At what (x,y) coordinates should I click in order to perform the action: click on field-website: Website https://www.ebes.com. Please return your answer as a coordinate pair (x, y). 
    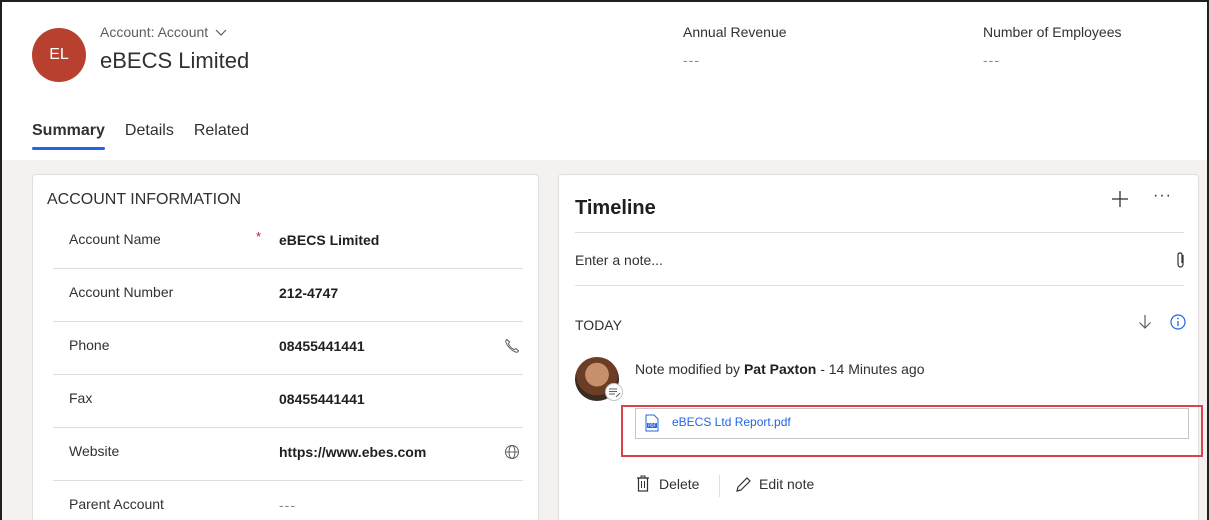
    Looking at the image, I should click on (288, 455).